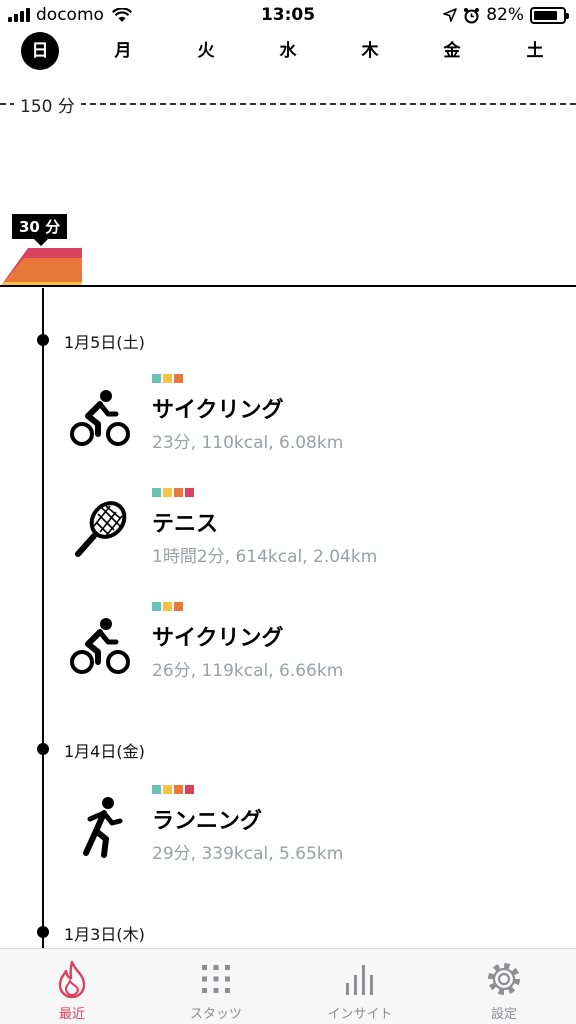  What do you see at coordinates (215, 1014) in the screenshot?
I see `tab-label: スタッツ` at bounding box center [215, 1014].